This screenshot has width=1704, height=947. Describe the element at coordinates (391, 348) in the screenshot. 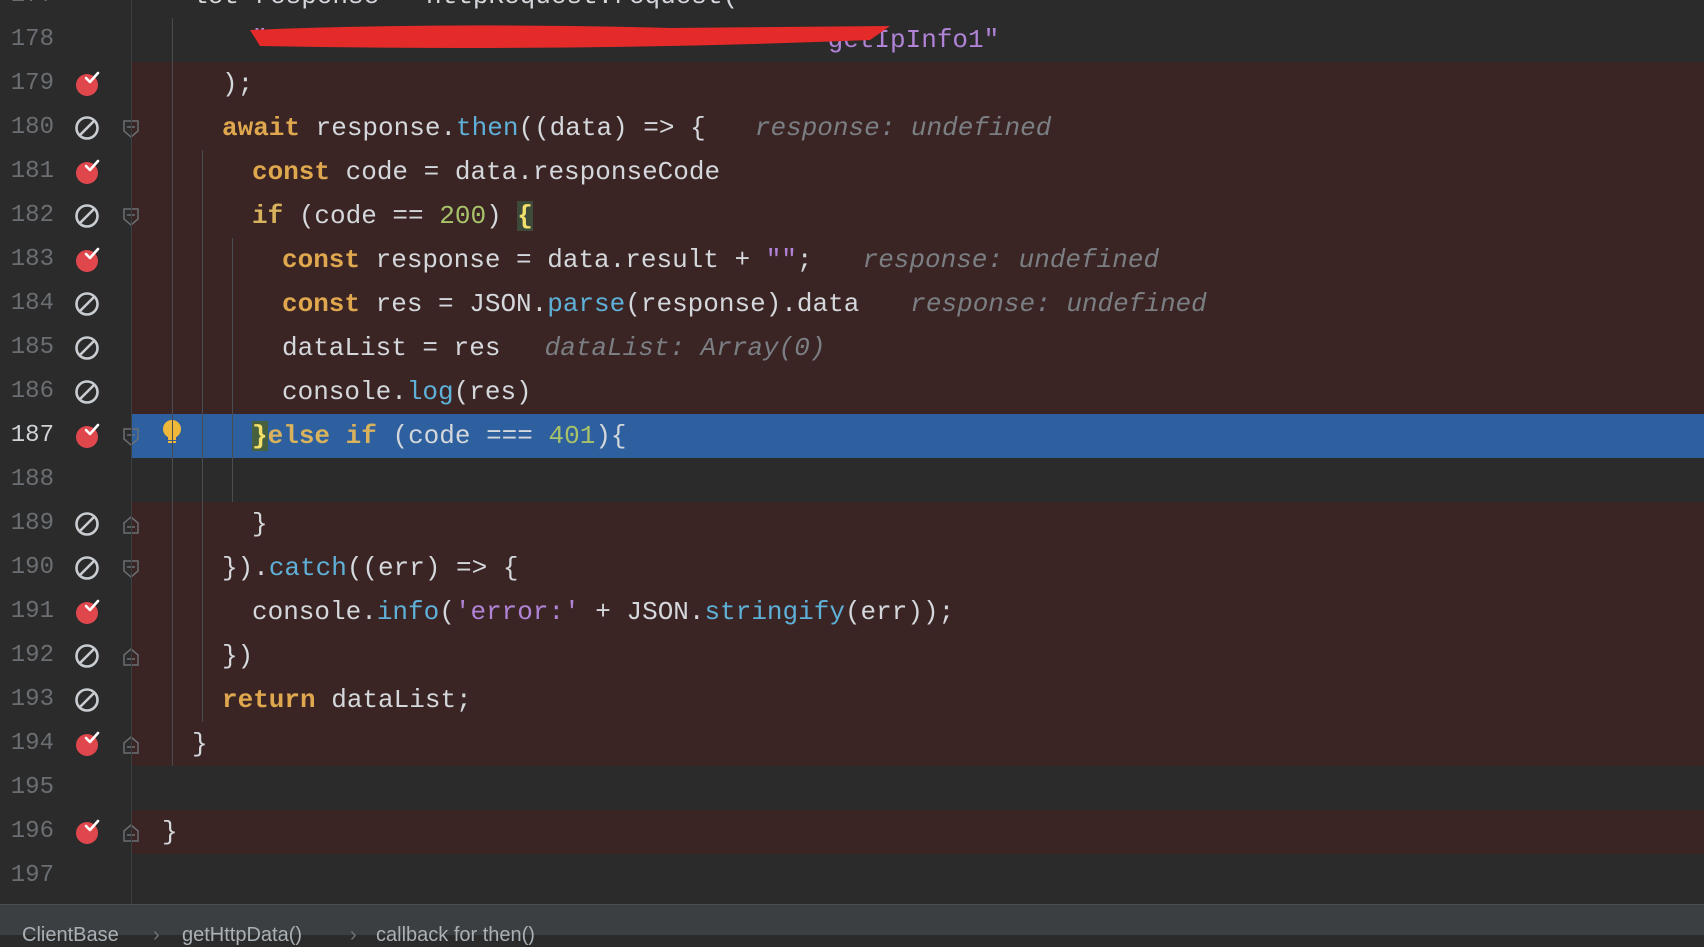

I see `code-text: dataList = res` at that location.